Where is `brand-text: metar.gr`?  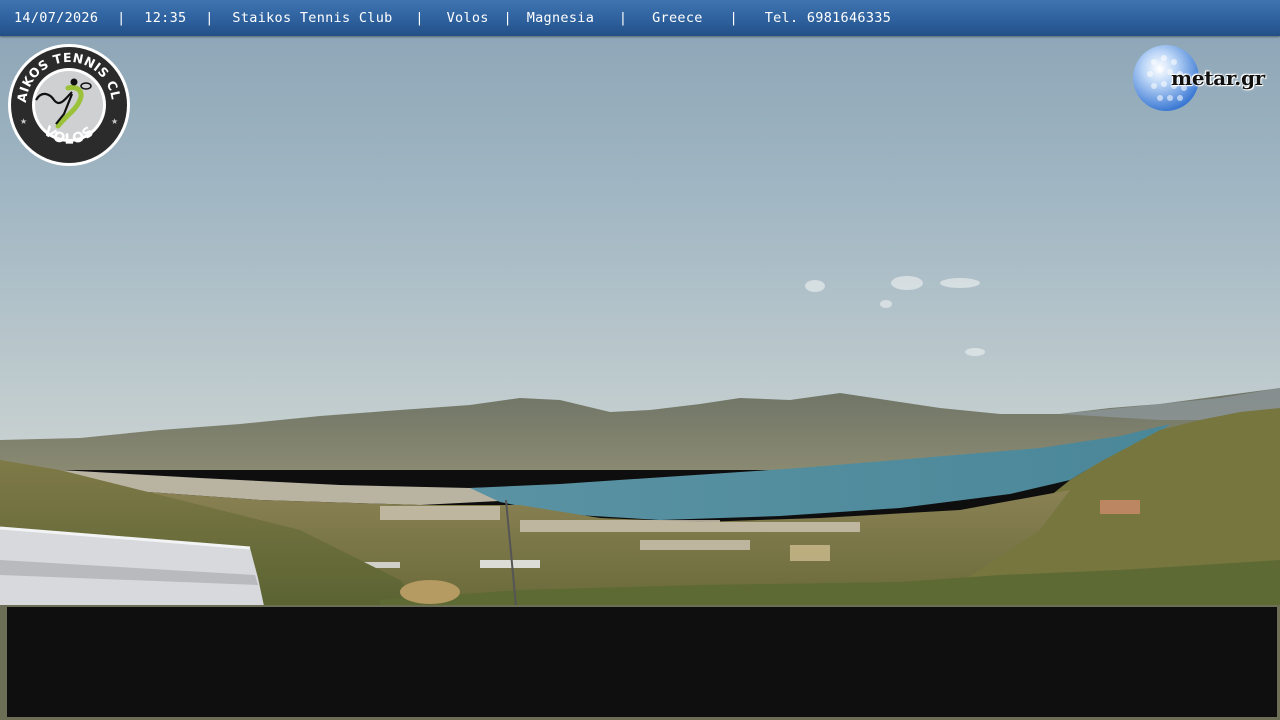 brand-text: metar.gr is located at coordinates (1218, 78).